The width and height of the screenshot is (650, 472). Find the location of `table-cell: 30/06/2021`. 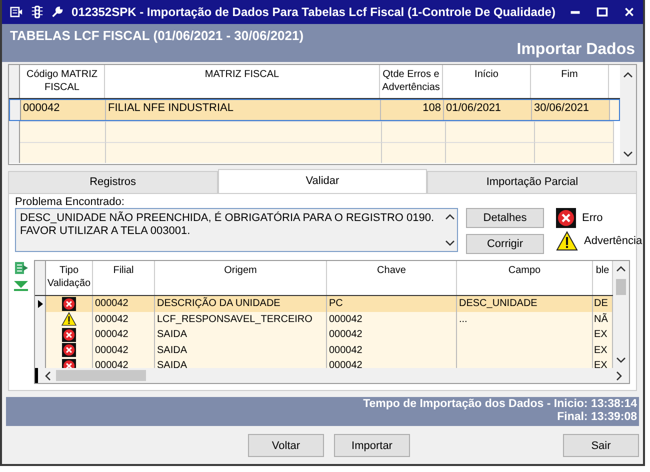

table-cell: 30/06/2021 is located at coordinates (571, 110).